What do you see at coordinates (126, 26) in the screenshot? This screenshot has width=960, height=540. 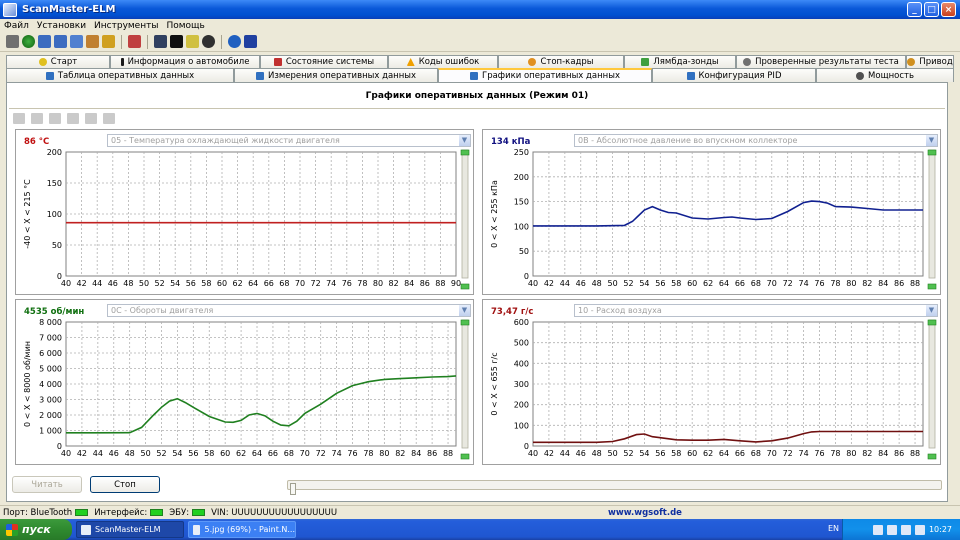 I see `menu-tools: Инструменты` at bounding box center [126, 26].